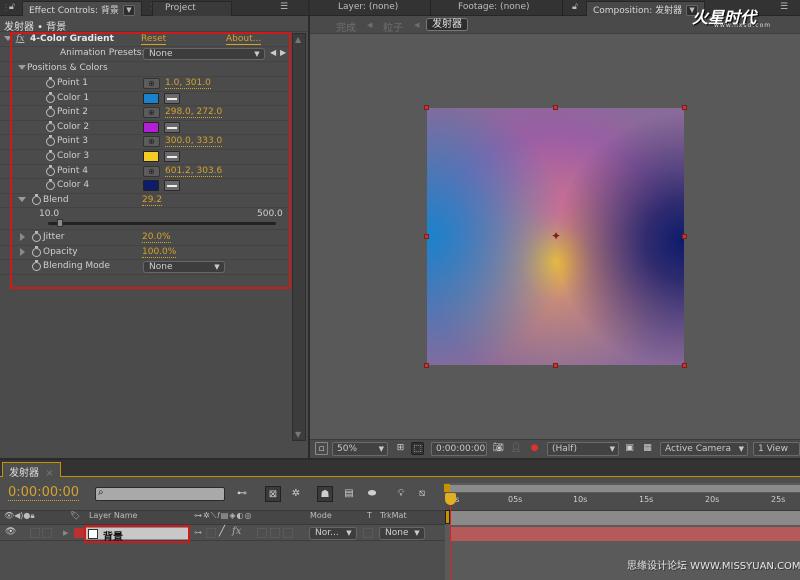  What do you see at coordinates (368, 533) in the screenshot?
I see `preserve-transparency-toggle` at bounding box center [368, 533].